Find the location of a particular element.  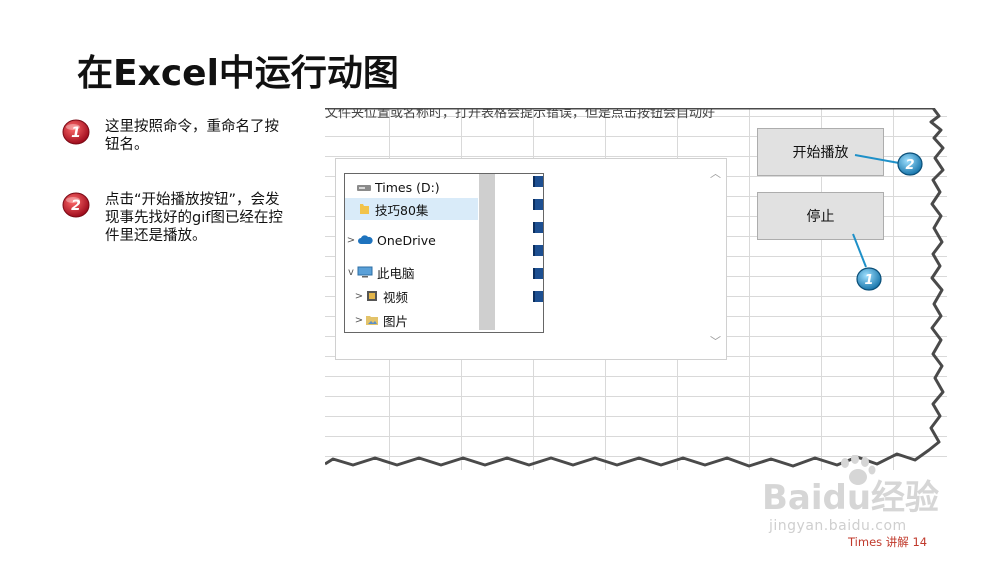

svg-text: 1 is located at coordinates (76, 133).